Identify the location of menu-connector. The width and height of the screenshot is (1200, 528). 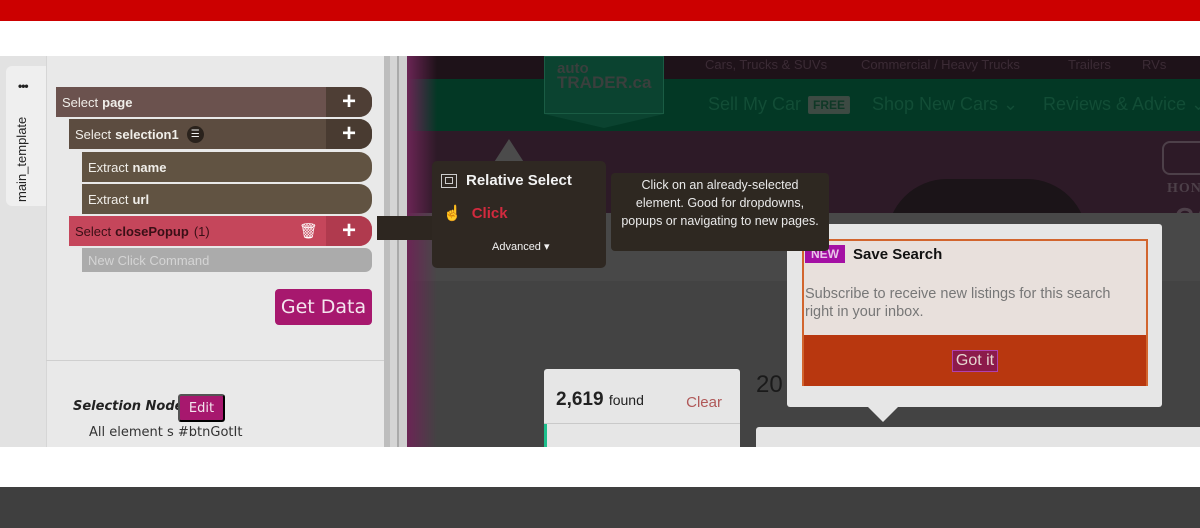
(406, 228).